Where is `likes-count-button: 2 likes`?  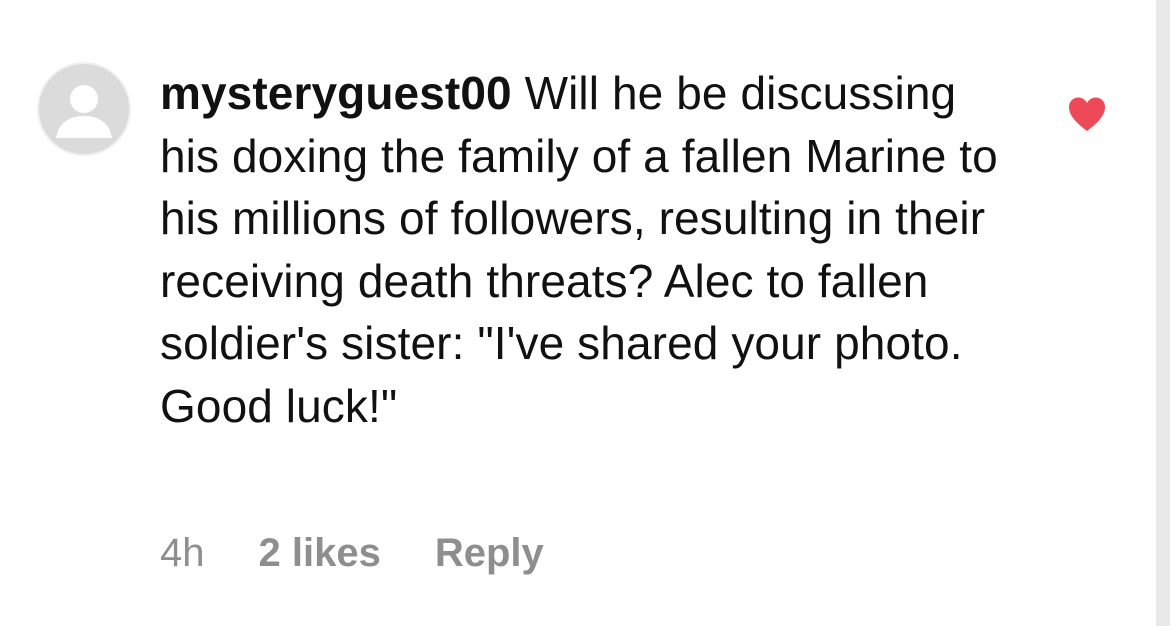 likes-count-button: 2 likes is located at coordinates (320, 553).